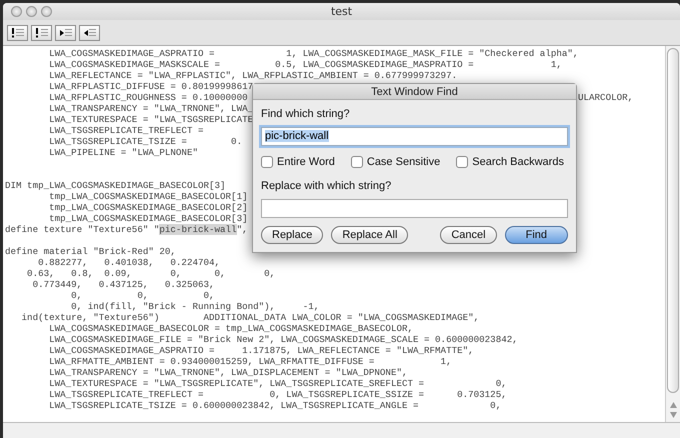  I want to click on code-line: LWA_PIPELINE = "LWA_PLNONE", so click(123, 152).